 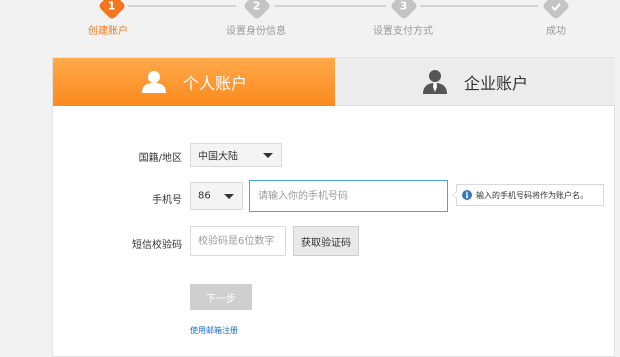 I want to click on tab-personal-account: 个人账户, so click(x=194, y=82).